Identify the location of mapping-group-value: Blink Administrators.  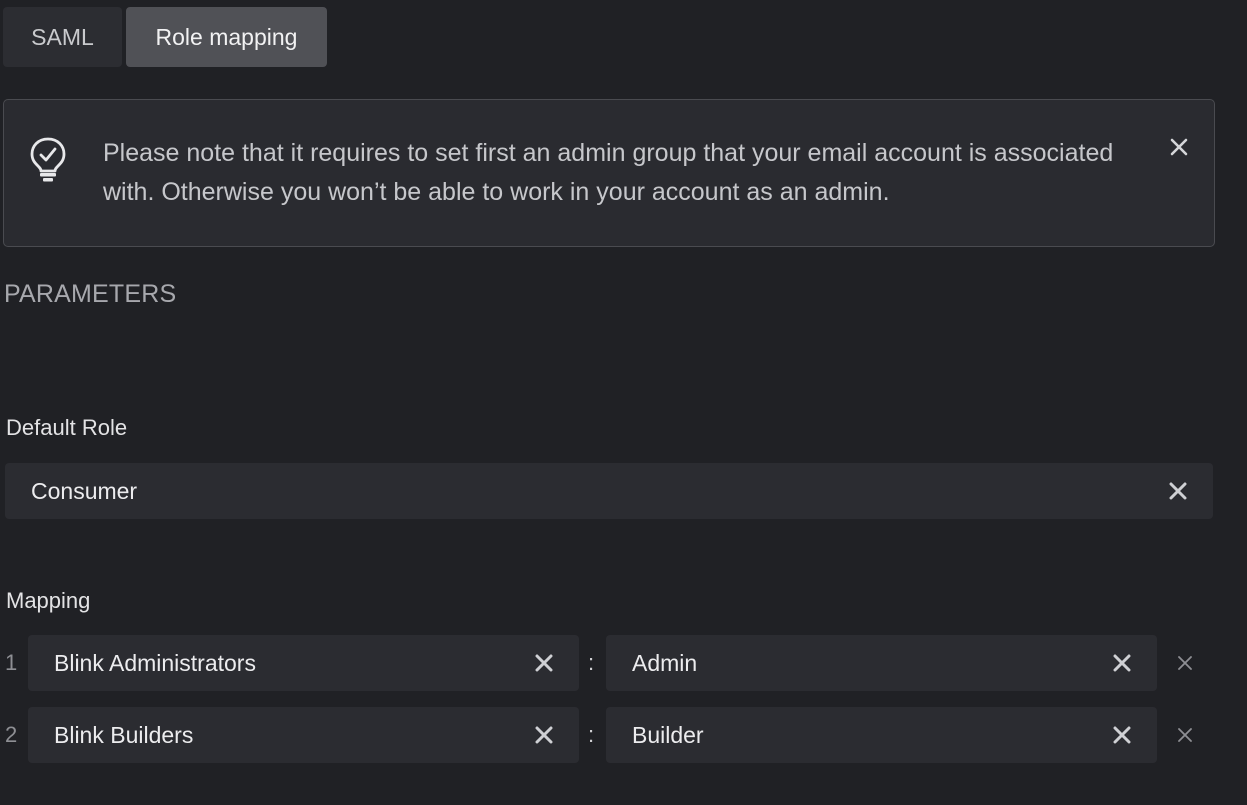
(155, 662).